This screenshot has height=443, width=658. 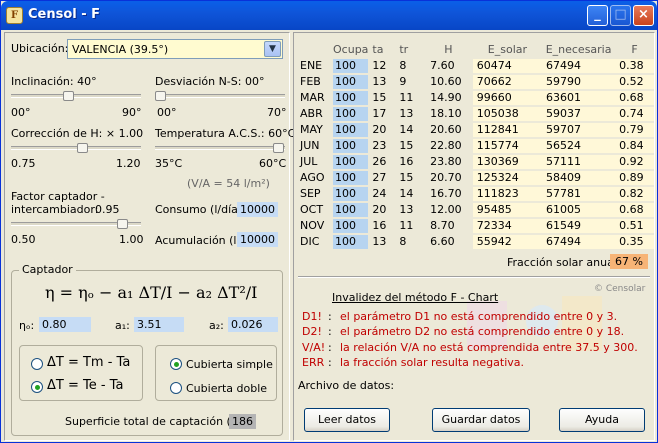 I want to click on tr-cell: 13, so click(x=406, y=209).